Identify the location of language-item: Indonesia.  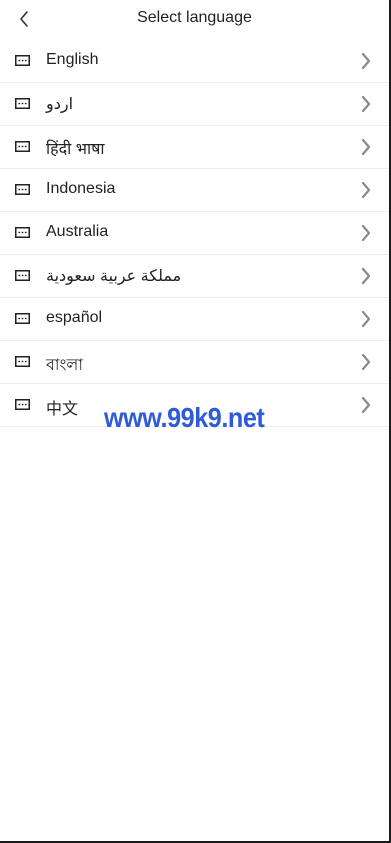
(194, 190).